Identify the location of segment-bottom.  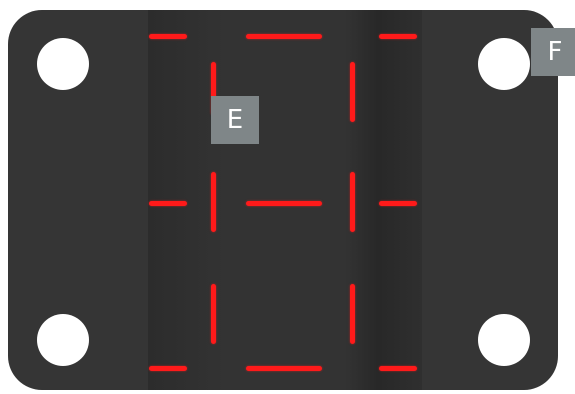
(284, 368).